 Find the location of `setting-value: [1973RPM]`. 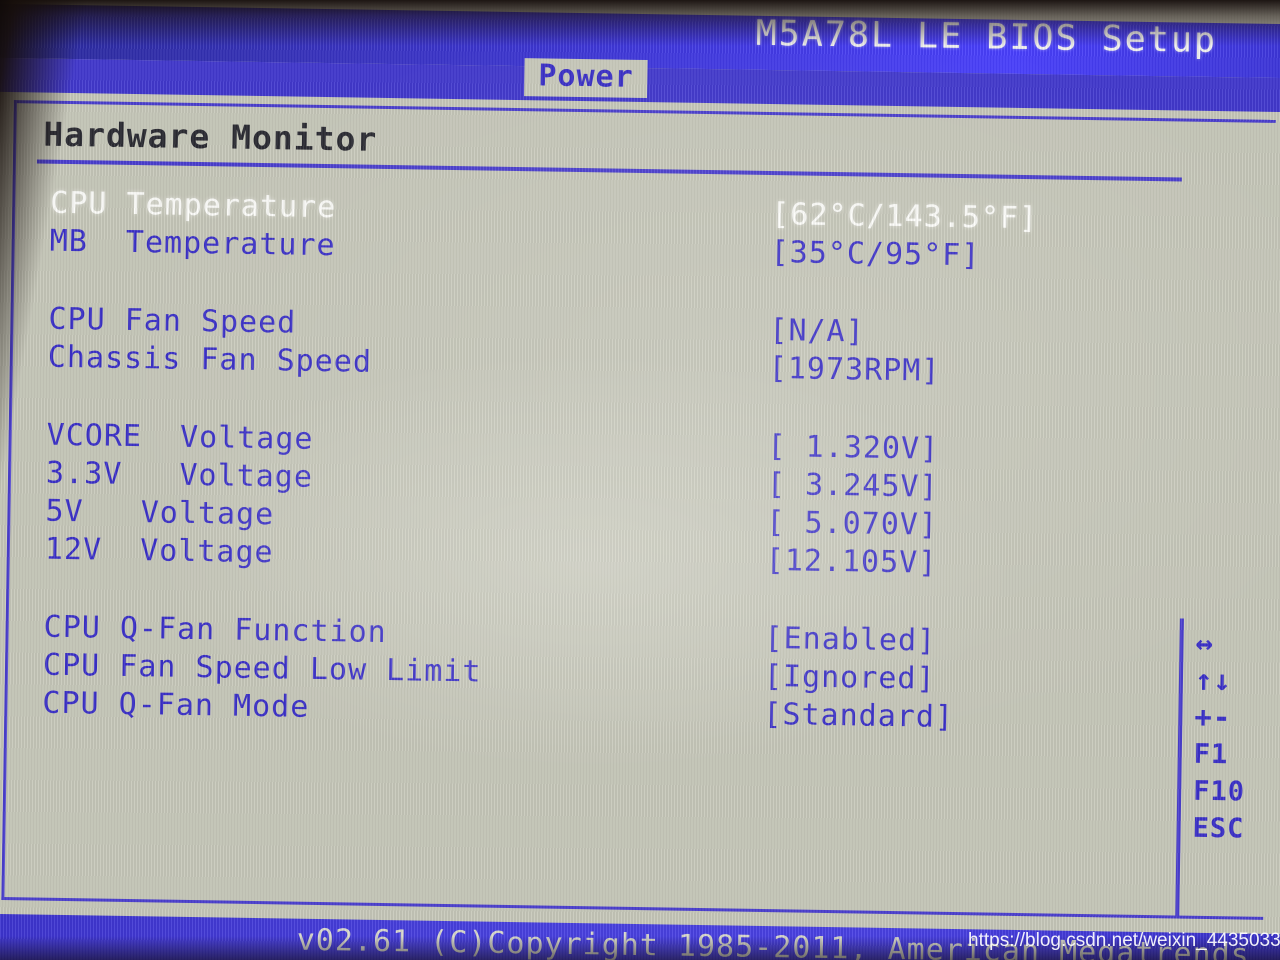

setting-value: [1973RPM] is located at coordinates (855, 370).